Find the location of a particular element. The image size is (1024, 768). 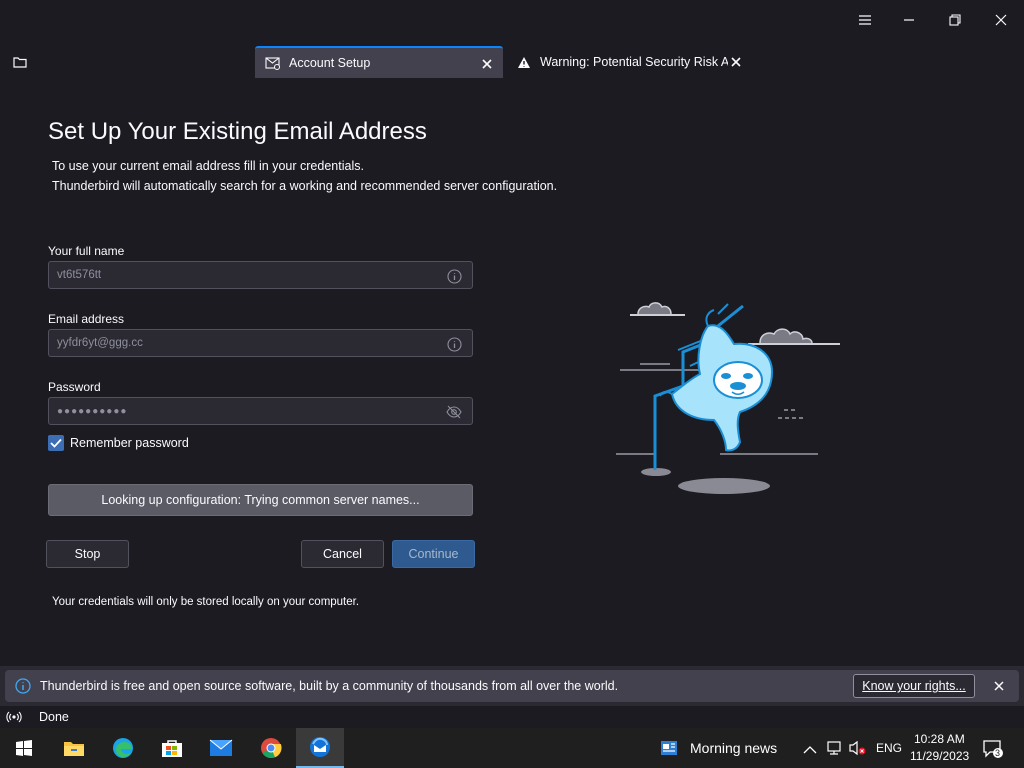

news-icon is located at coordinates (669, 748).